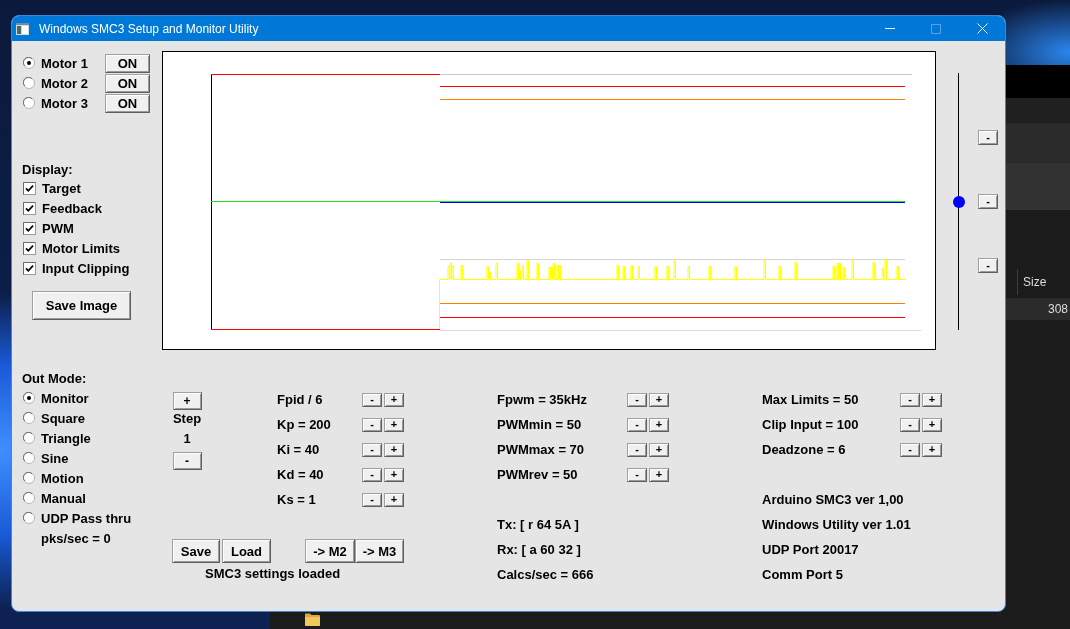  What do you see at coordinates (545, 574) in the screenshot?
I see `comm-info: Calcs/sec = 666` at bounding box center [545, 574].